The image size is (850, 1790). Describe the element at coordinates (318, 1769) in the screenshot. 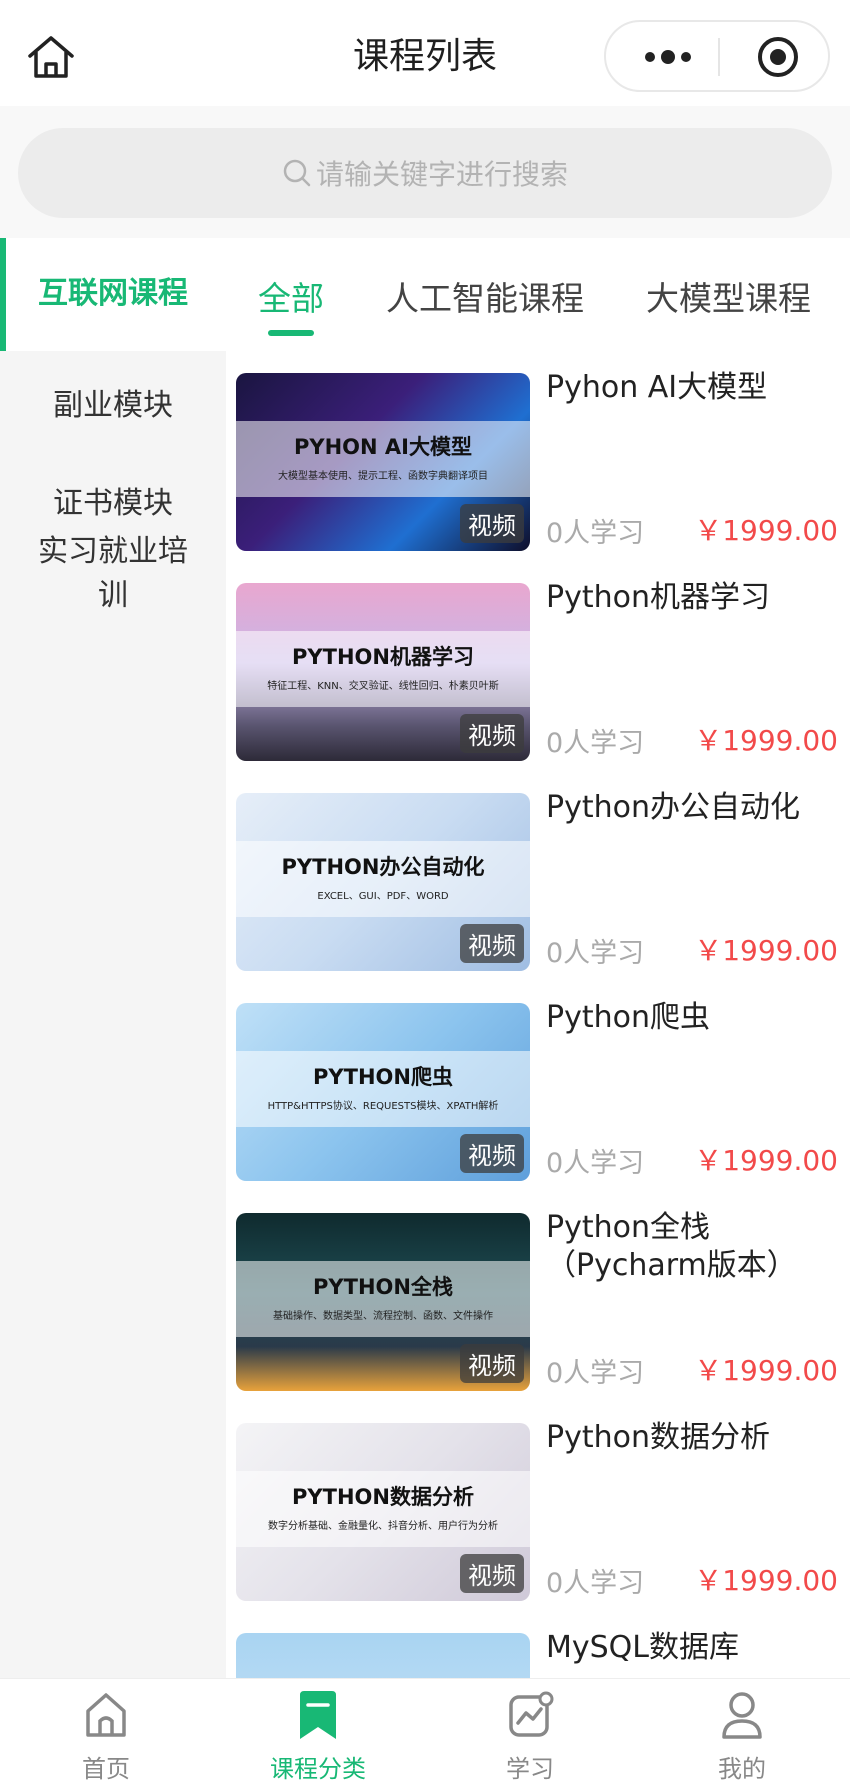

I see `tab-label: 课程分类` at that location.